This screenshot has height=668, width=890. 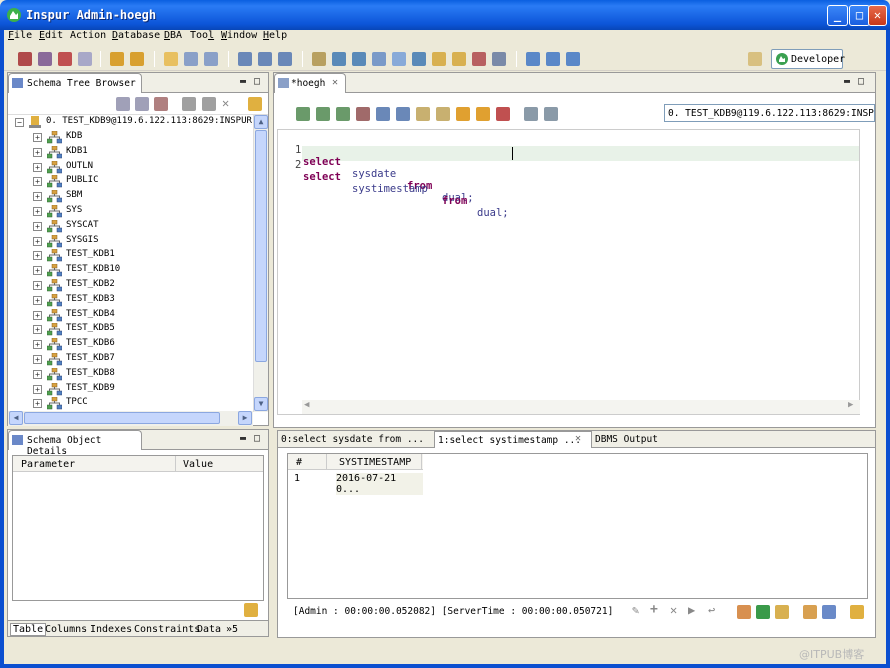 I want to click on table-icon, so click(x=319, y=59).